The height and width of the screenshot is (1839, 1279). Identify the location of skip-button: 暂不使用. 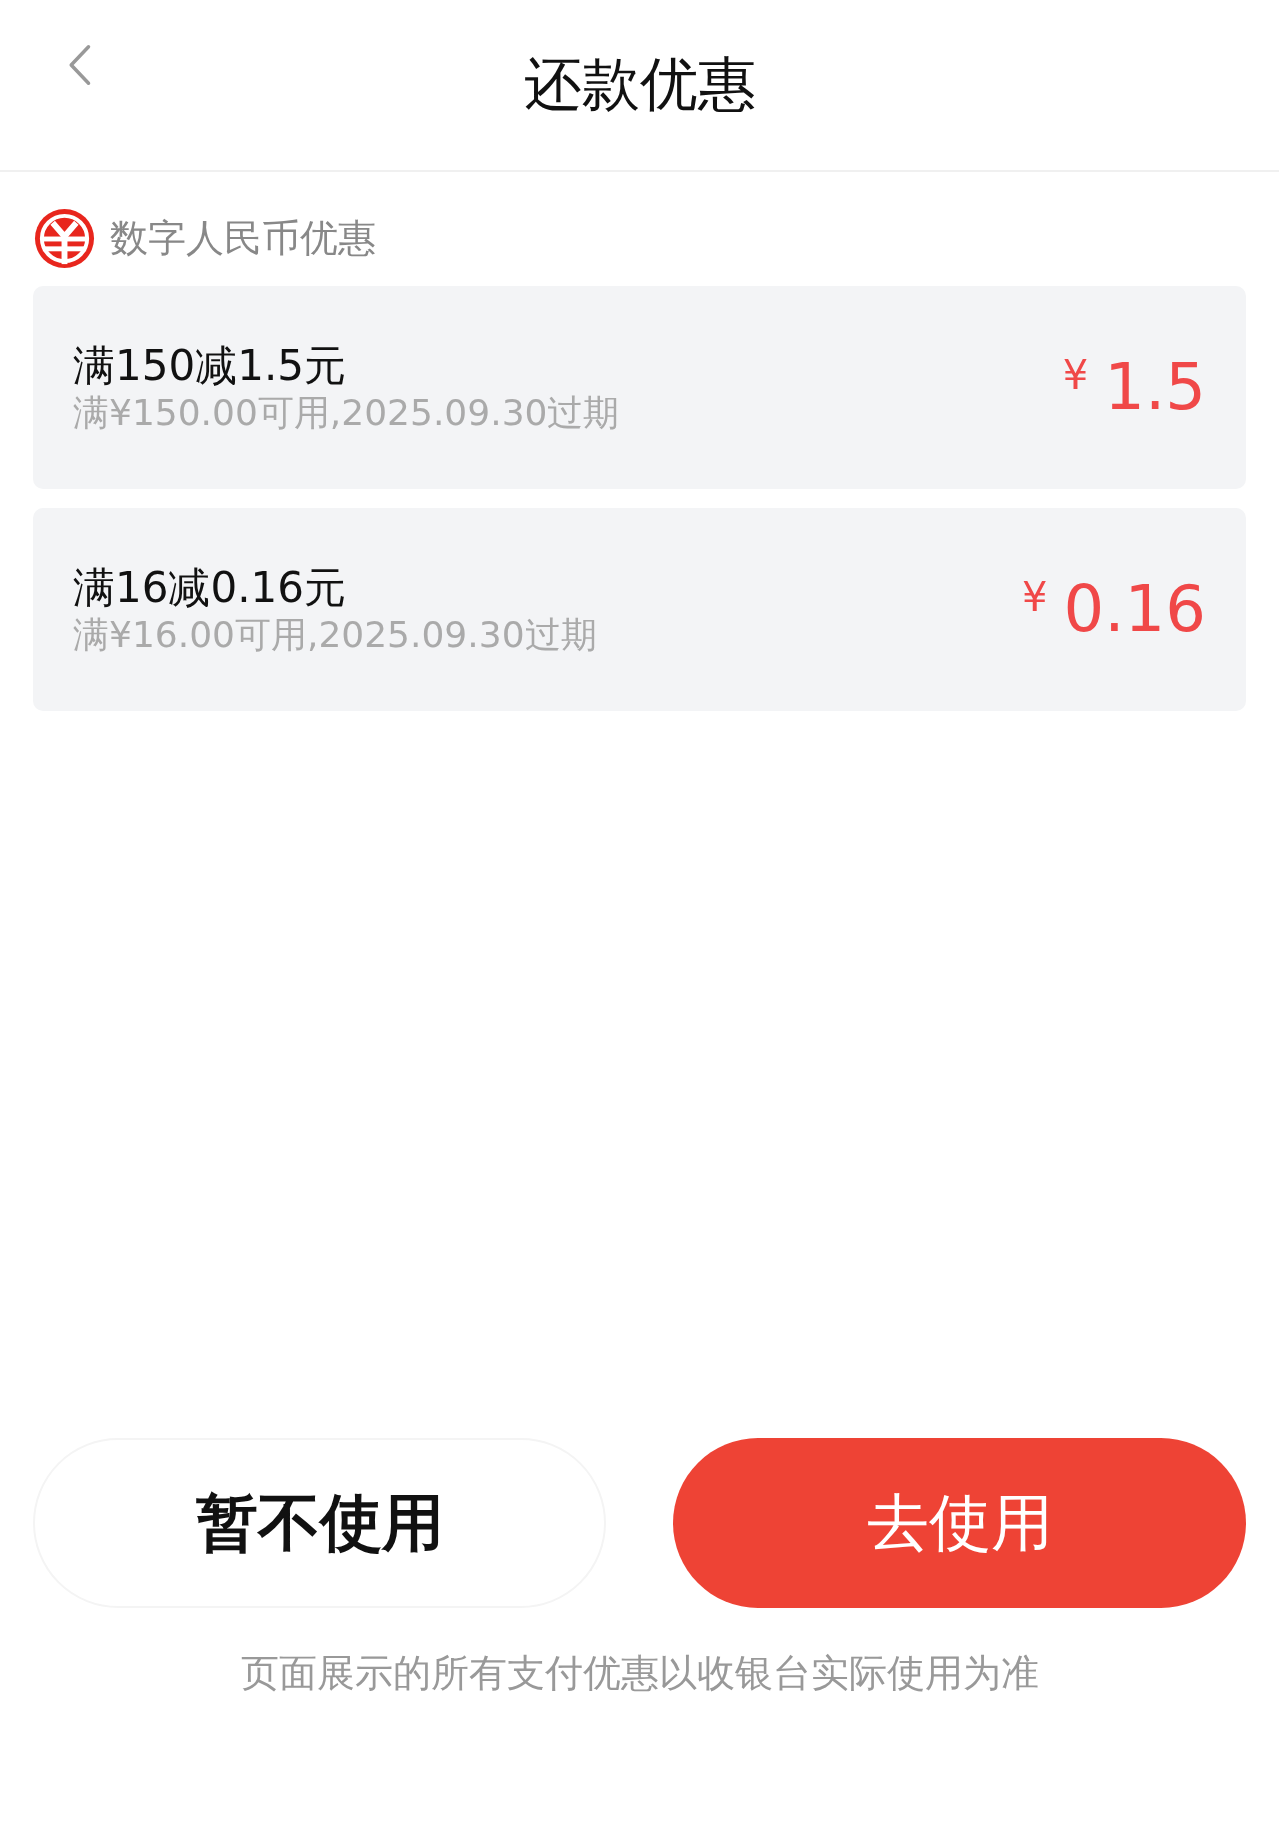
(319, 1523).